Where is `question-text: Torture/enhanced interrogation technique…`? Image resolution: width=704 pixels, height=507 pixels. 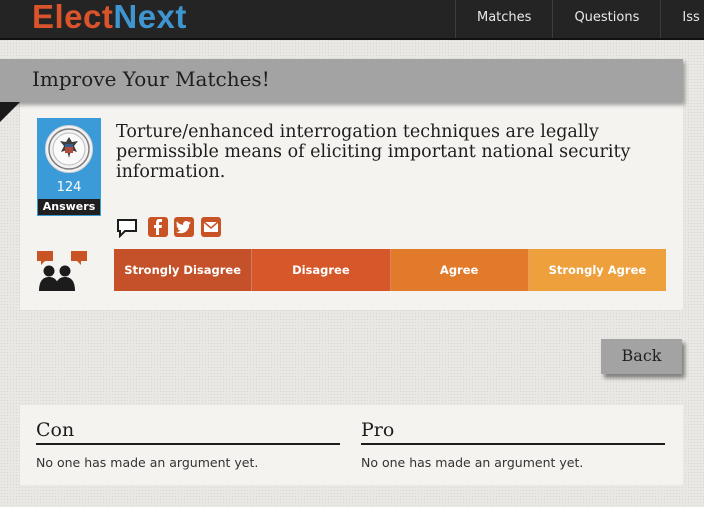
question-text: Torture/enhanced interrogation technique… is located at coordinates (373, 152).